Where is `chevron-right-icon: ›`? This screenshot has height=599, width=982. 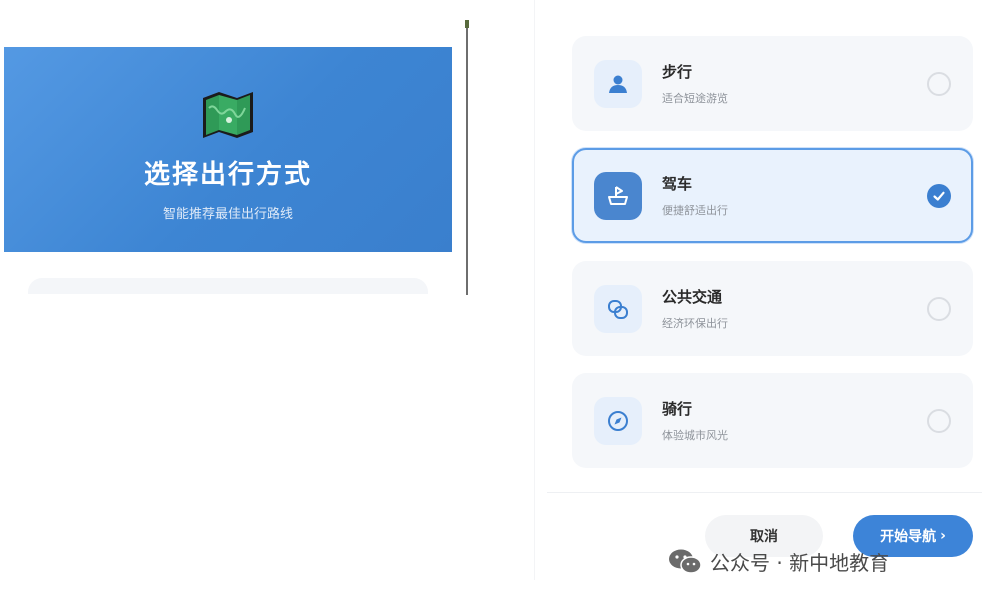
chevron-right-icon: › is located at coordinates (943, 536).